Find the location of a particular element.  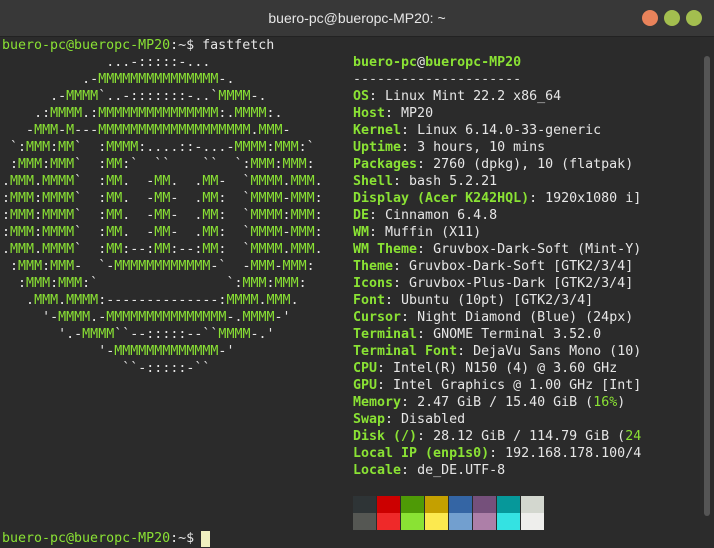

prompt-user-host: buero-pc@bueropc-MP20 is located at coordinates (86, 45).